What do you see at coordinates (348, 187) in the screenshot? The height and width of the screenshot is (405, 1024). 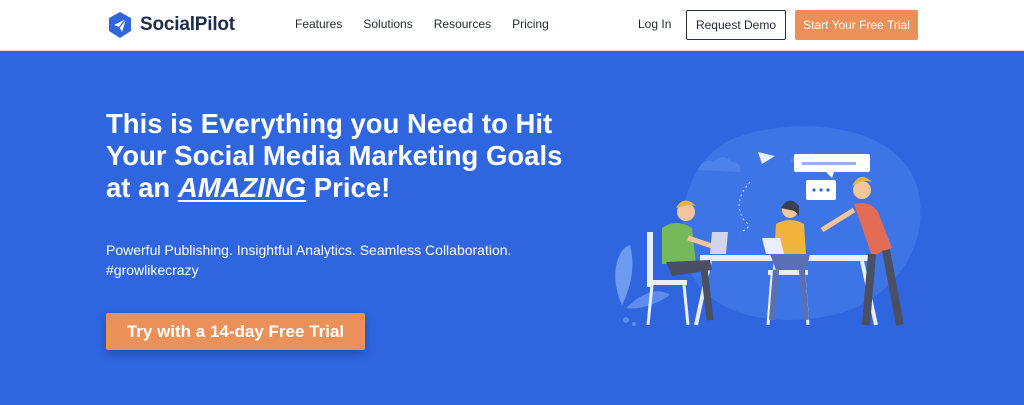 I see `hero-title-suffix: Price!` at bounding box center [348, 187].